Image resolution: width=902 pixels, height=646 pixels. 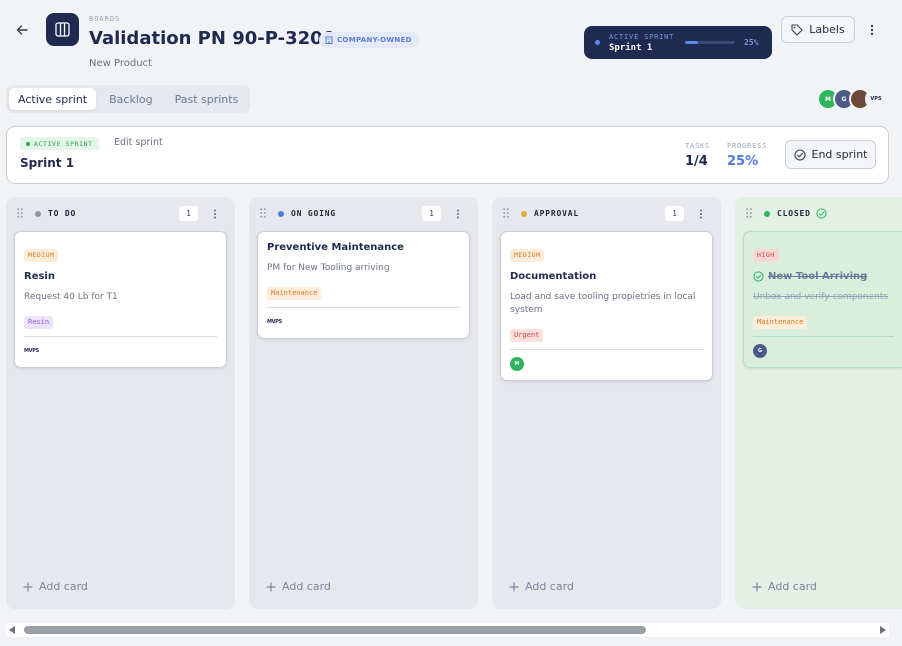 What do you see at coordinates (691, 42) in the screenshot?
I see `sprint-progress-fill` at bounding box center [691, 42].